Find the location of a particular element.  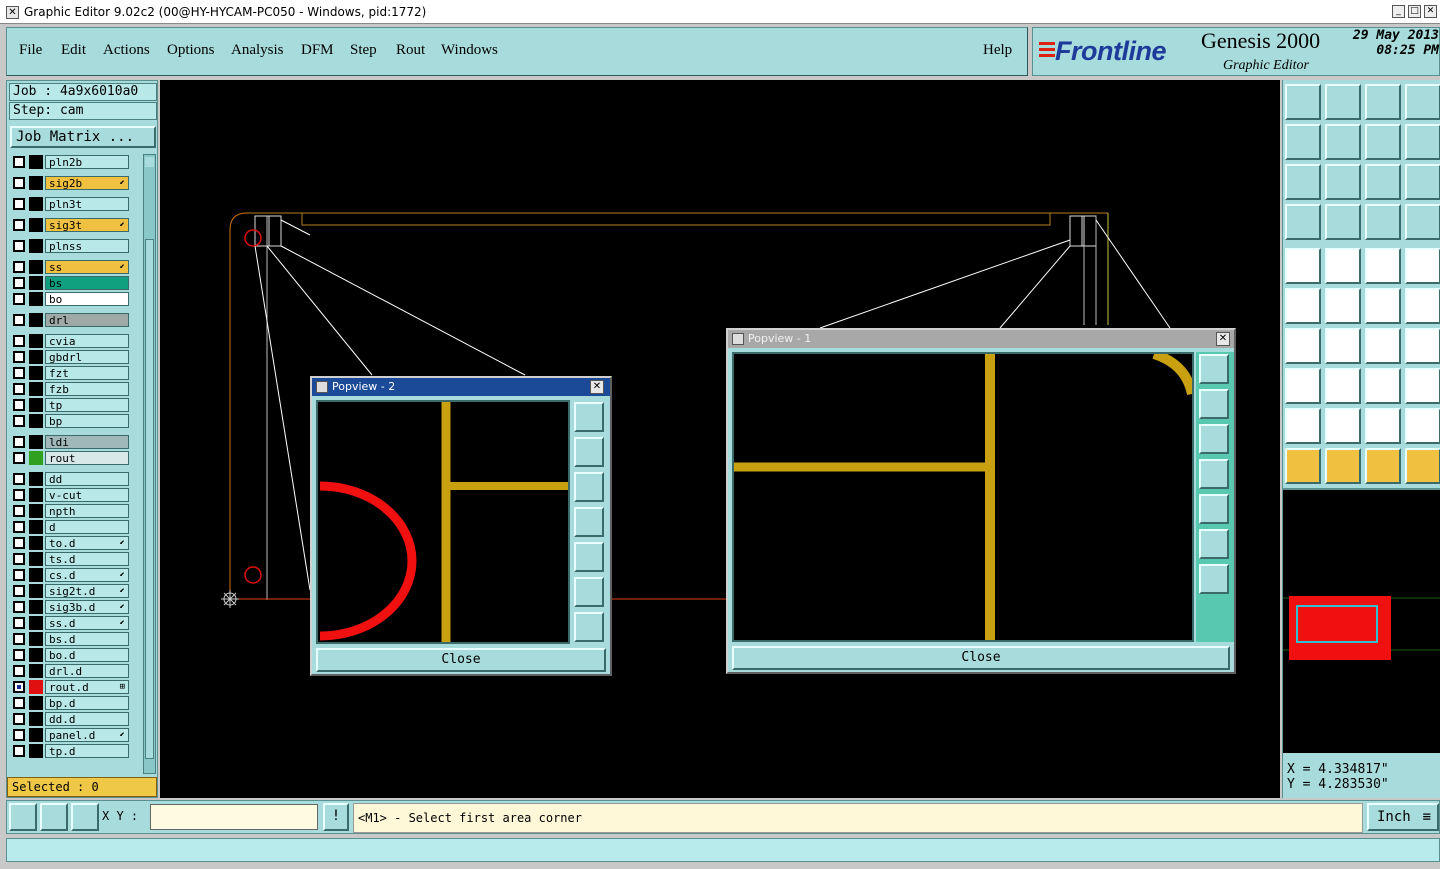

ruler-icon is located at coordinates (1383, 266).